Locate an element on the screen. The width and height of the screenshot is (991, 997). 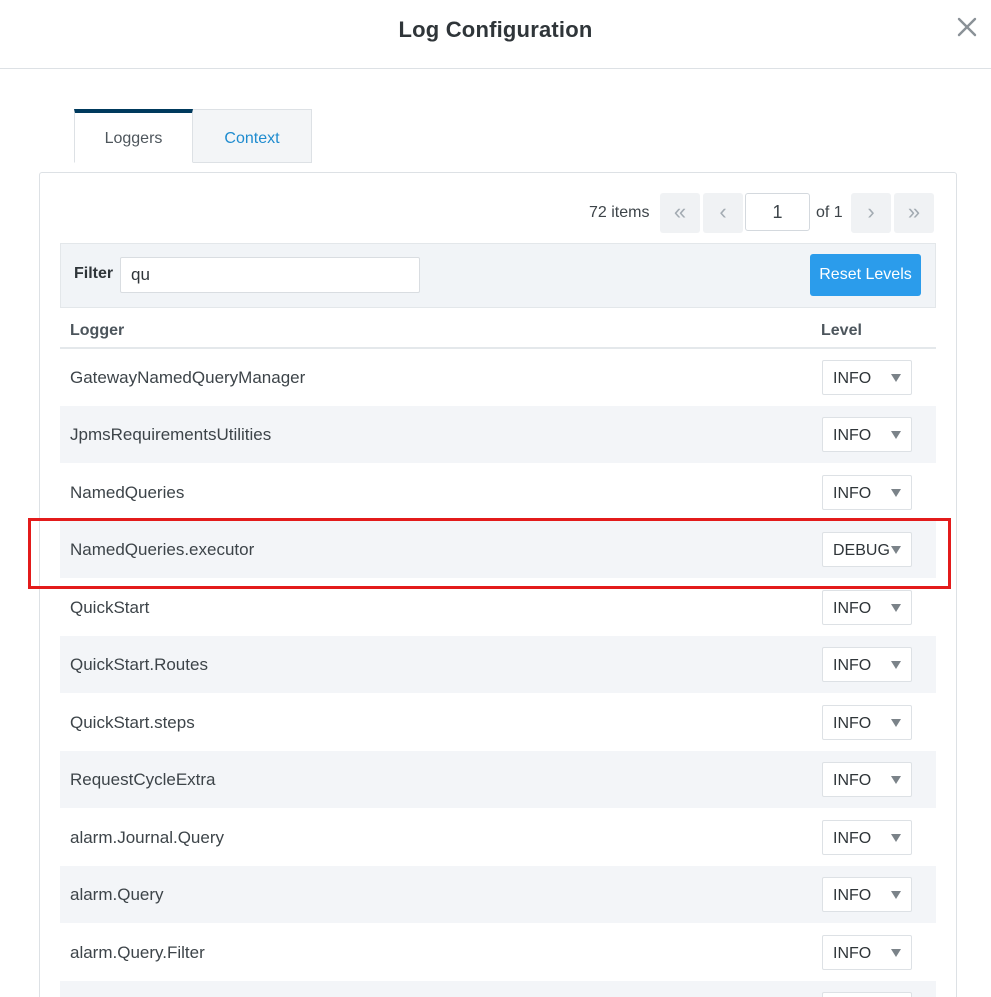
page-number-input is located at coordinates (777, 212).